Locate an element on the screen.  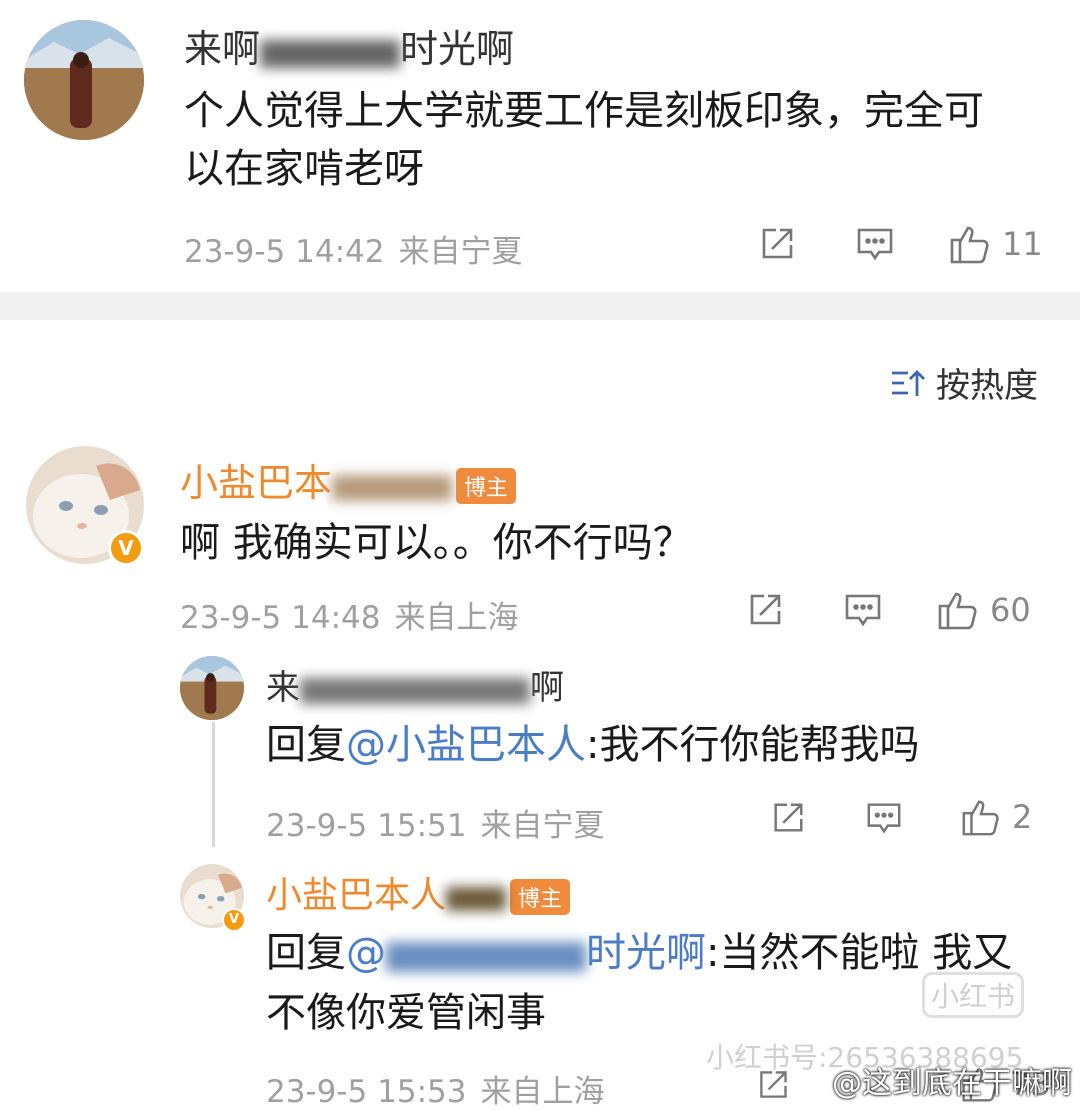
like-count: 11 is located at coordinates (1022, 244).